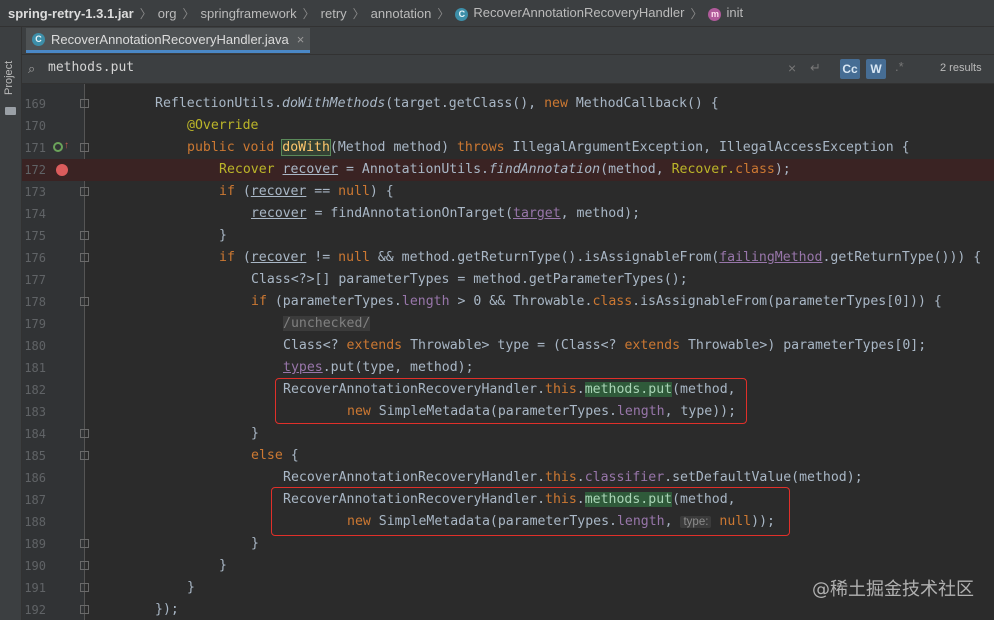 This screenshot has height=620, width=994. I want to click on line-number: 176, so click(34, 258).